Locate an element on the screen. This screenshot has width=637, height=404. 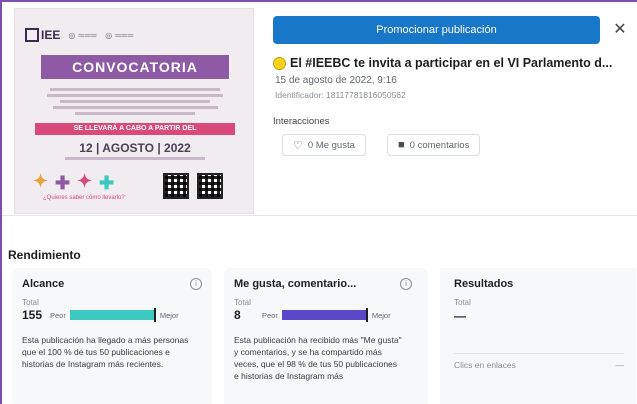
poster-logo: IEE is located at coordinates (42, 35).